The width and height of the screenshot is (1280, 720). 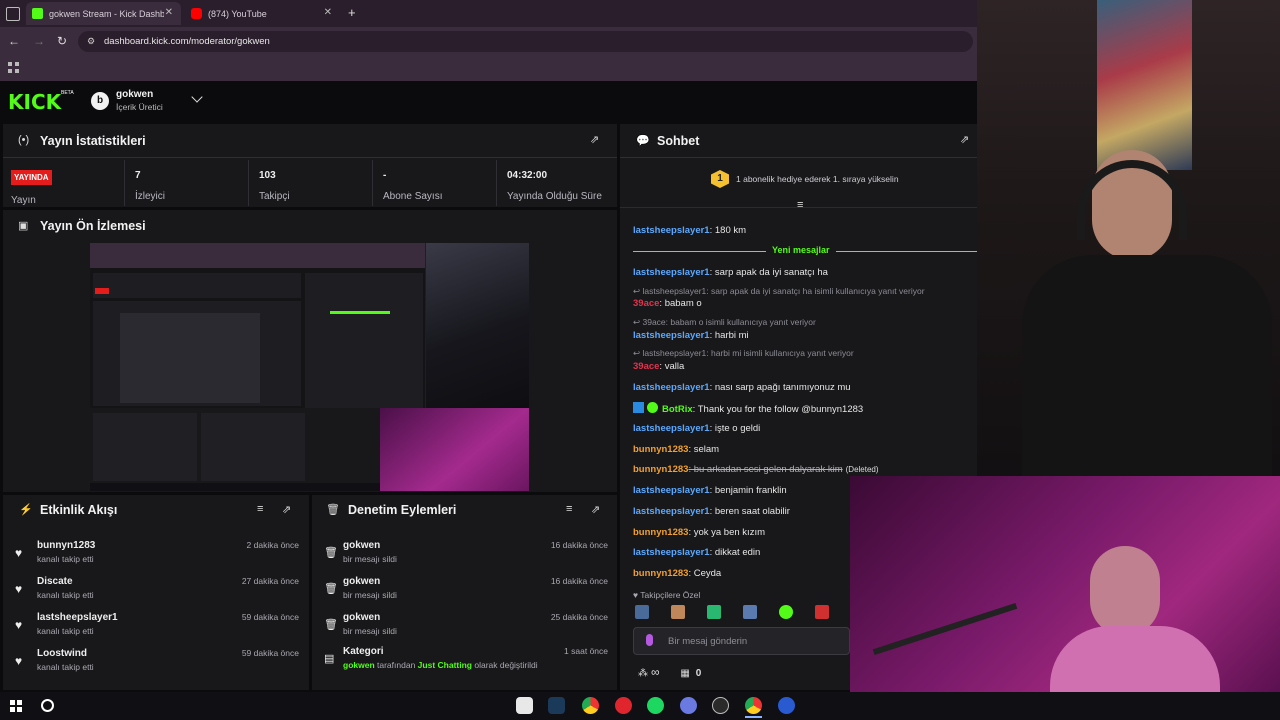 What do you see at coordinates (649, 640) in the screenshot?
I see `microphone-icon` at bounding box center [649, 640].